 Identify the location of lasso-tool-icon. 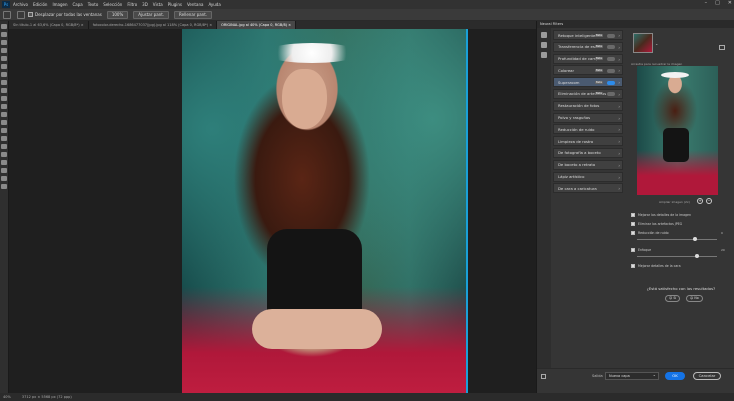
(4, 42).